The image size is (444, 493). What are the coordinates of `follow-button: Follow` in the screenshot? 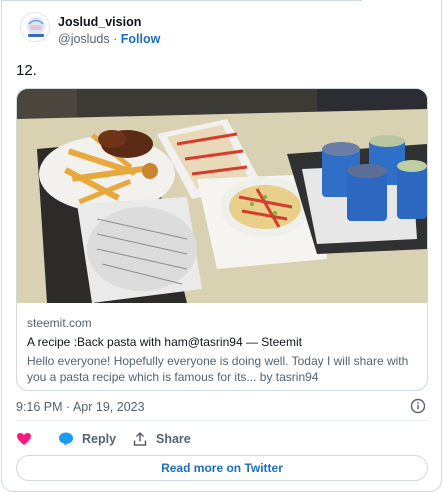 It's located at (141, 39).